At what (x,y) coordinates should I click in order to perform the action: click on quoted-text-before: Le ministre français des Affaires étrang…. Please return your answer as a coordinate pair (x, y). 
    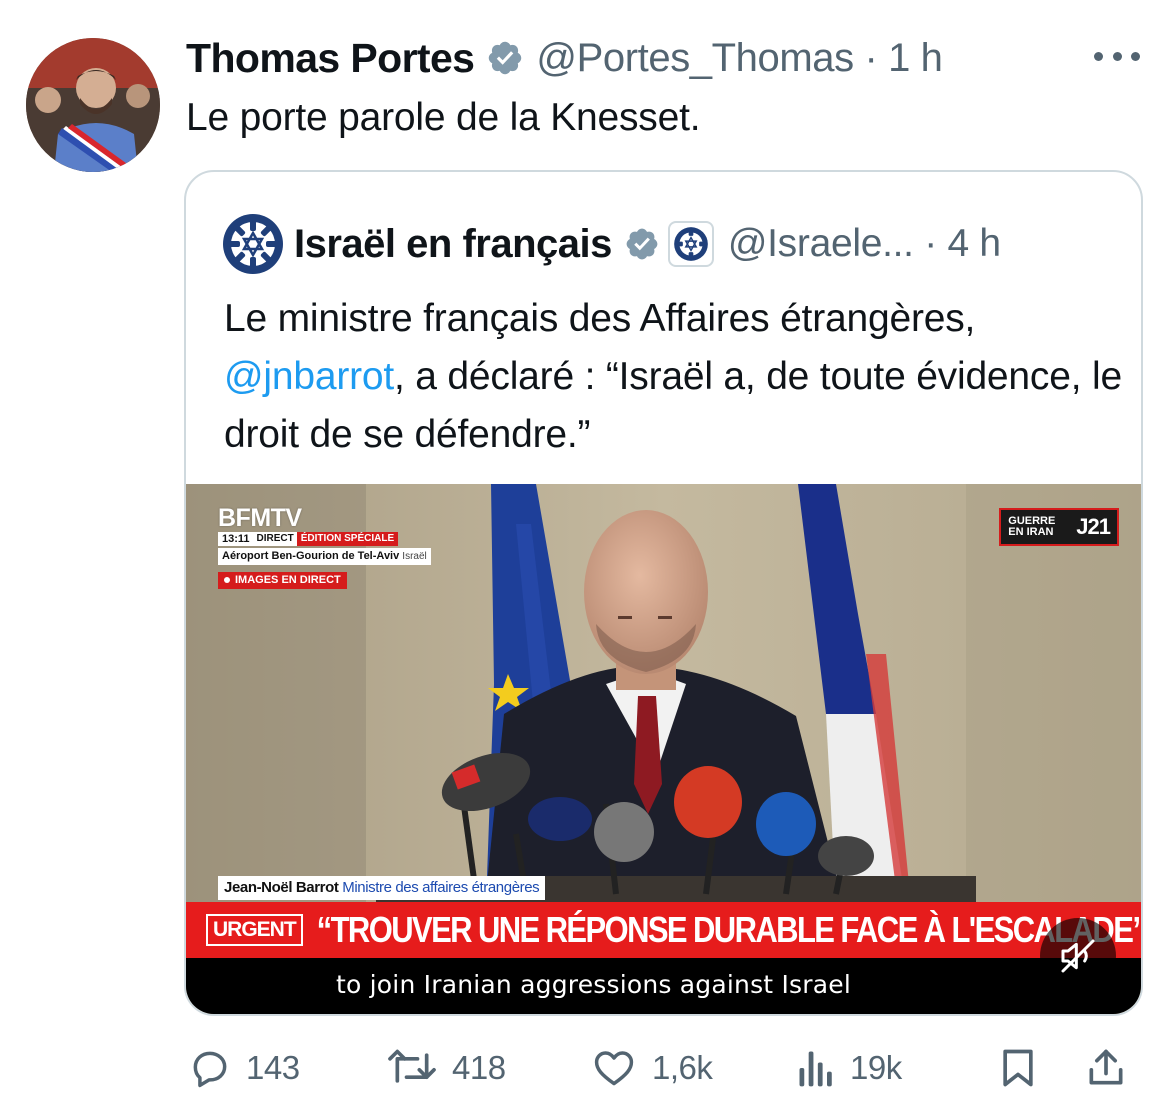
    Looking at the image, I should click on (600, 318).